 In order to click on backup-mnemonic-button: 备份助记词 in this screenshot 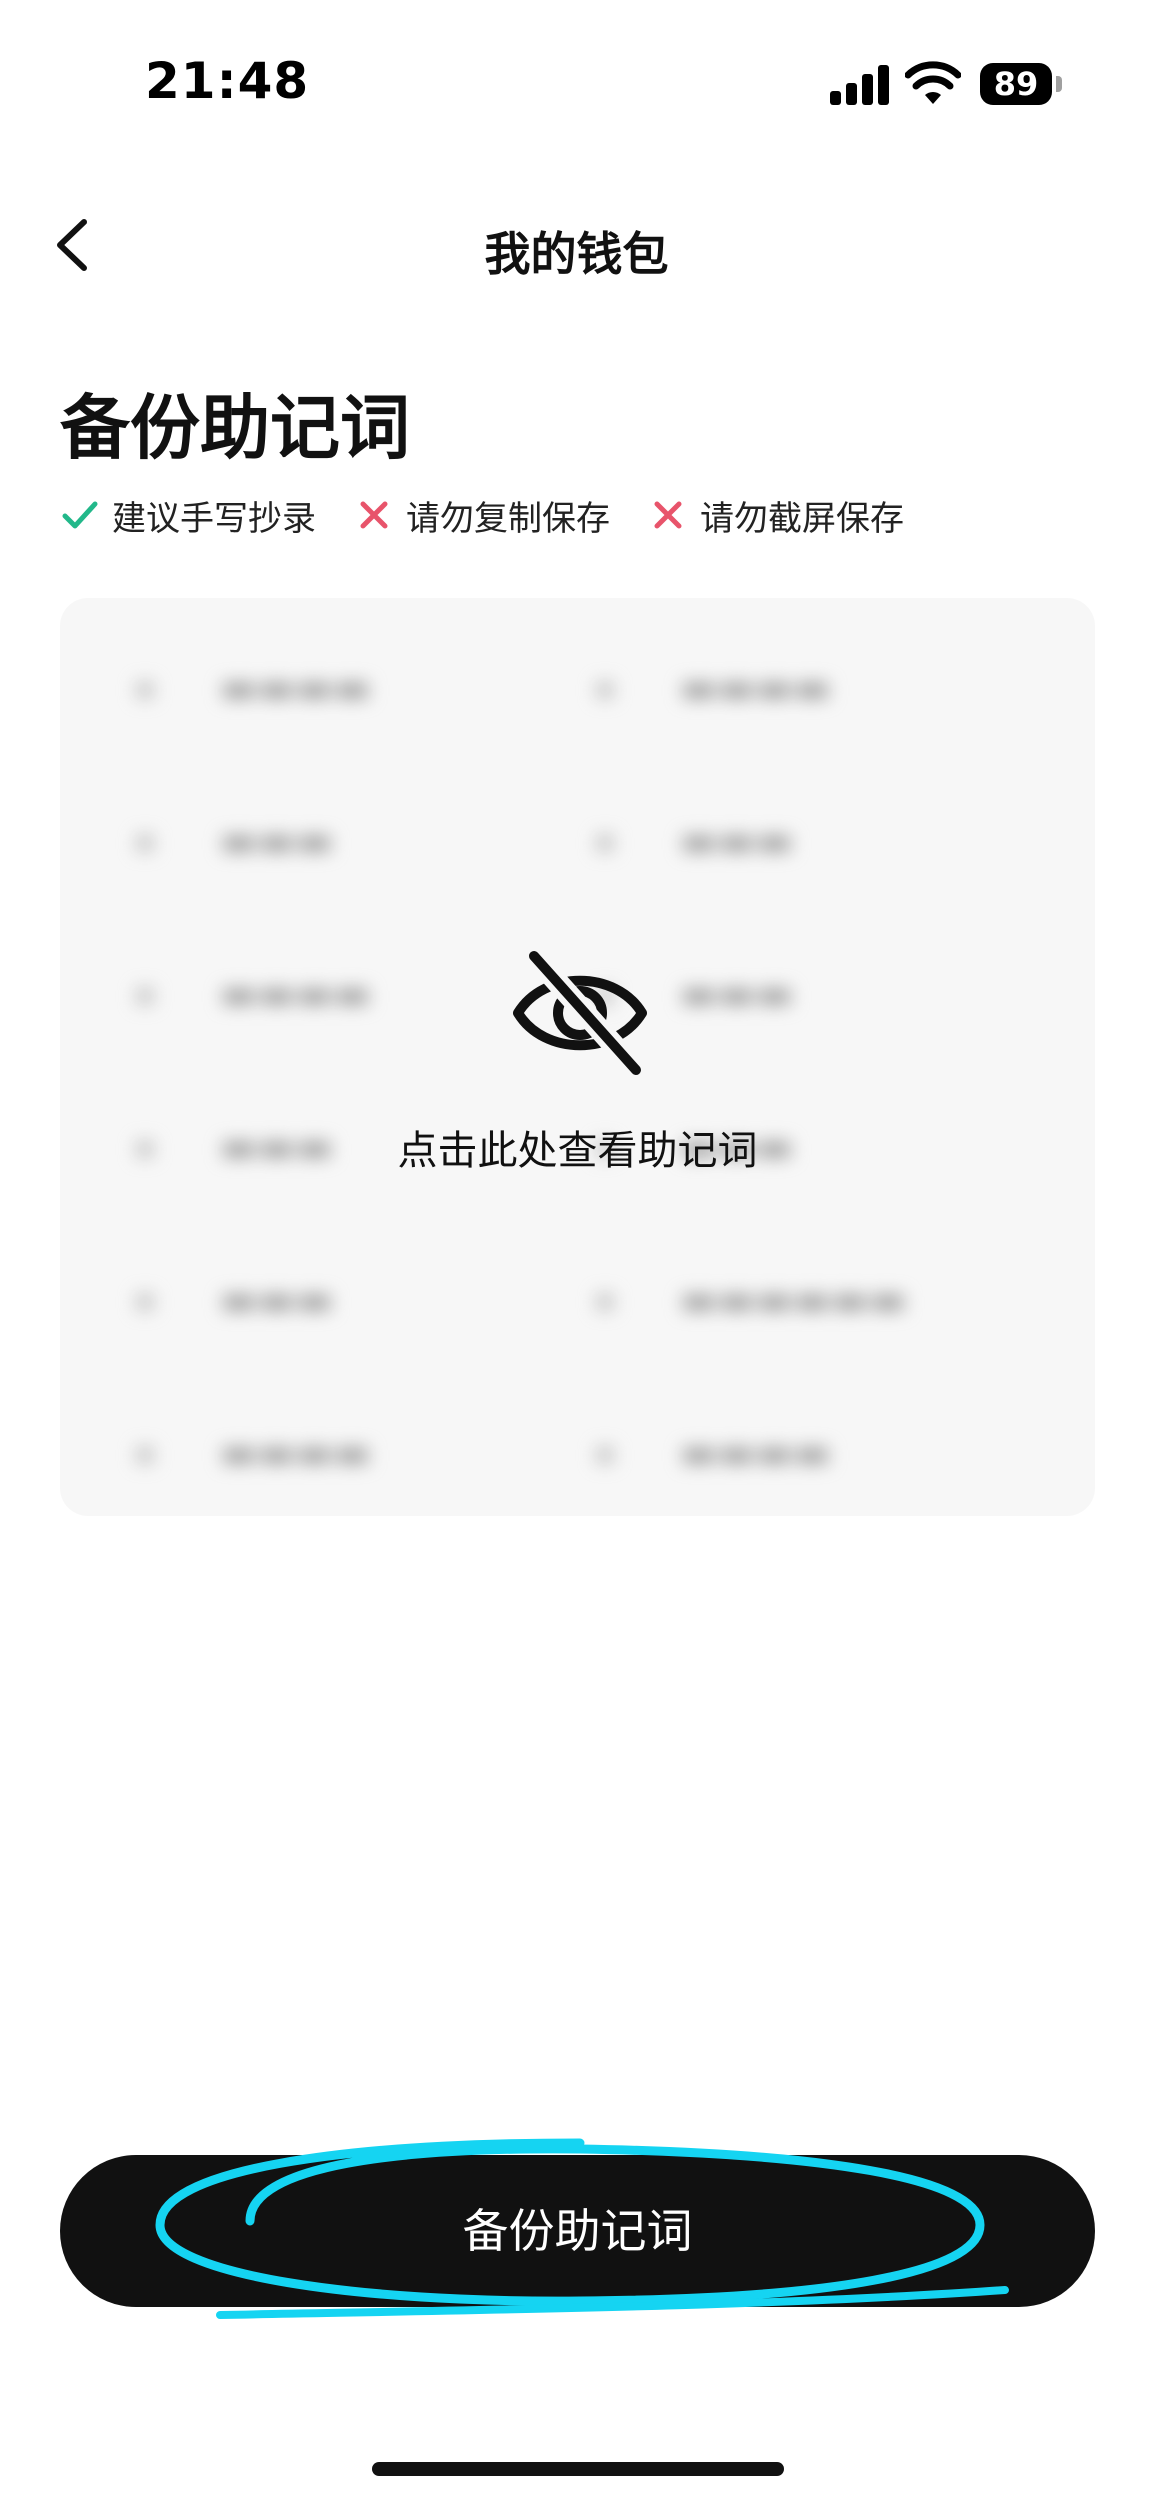, I will do `click(577, 2231)`.